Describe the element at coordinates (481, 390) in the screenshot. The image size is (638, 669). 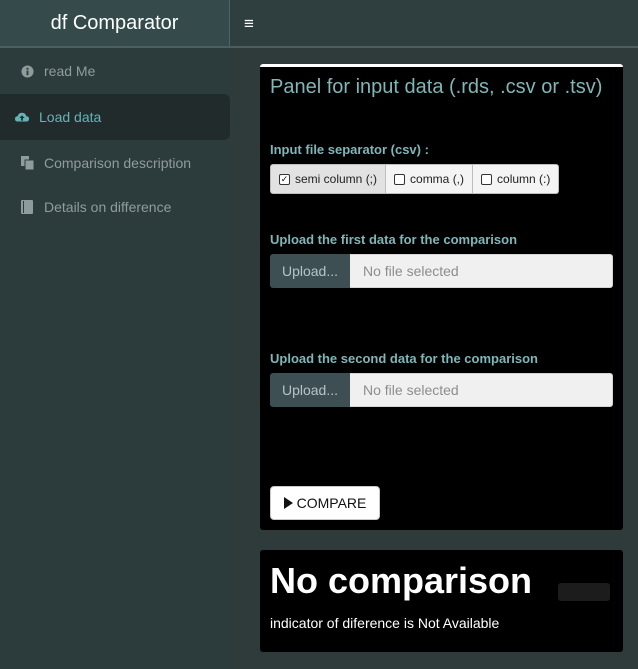
I see `upload2-filename-field: No file selected` at that location.